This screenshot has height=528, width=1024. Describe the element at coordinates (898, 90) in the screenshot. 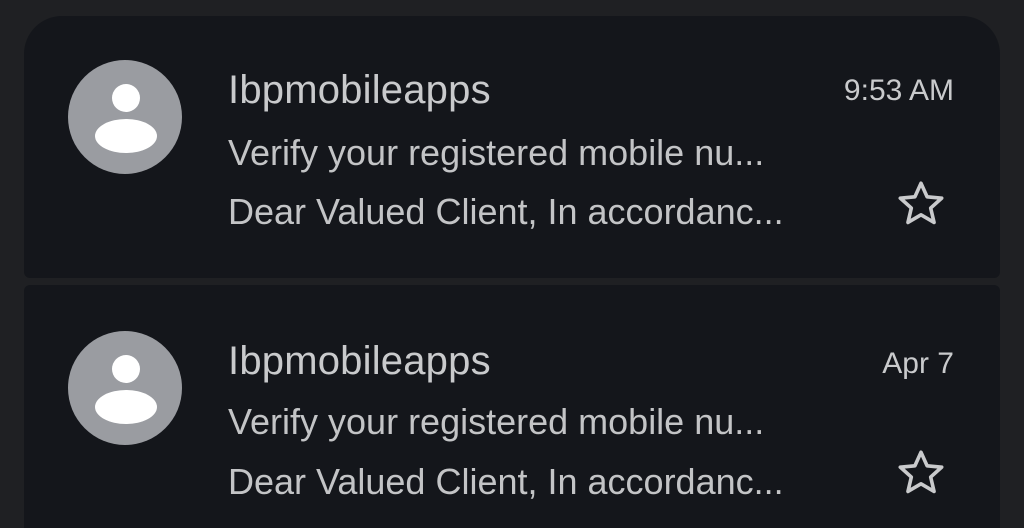

I see `message-time: 9:53 AM` at that location.